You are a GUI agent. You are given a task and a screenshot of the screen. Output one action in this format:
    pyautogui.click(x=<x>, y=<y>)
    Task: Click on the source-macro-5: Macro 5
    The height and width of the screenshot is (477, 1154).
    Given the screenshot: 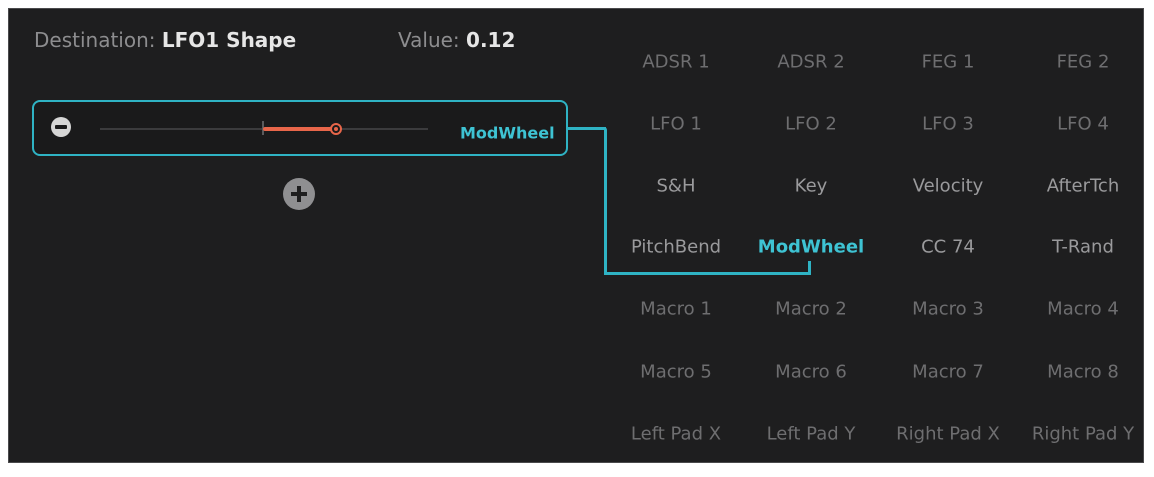 What is the action you would take?
    pyautogui.click(x=676, y=372)
    